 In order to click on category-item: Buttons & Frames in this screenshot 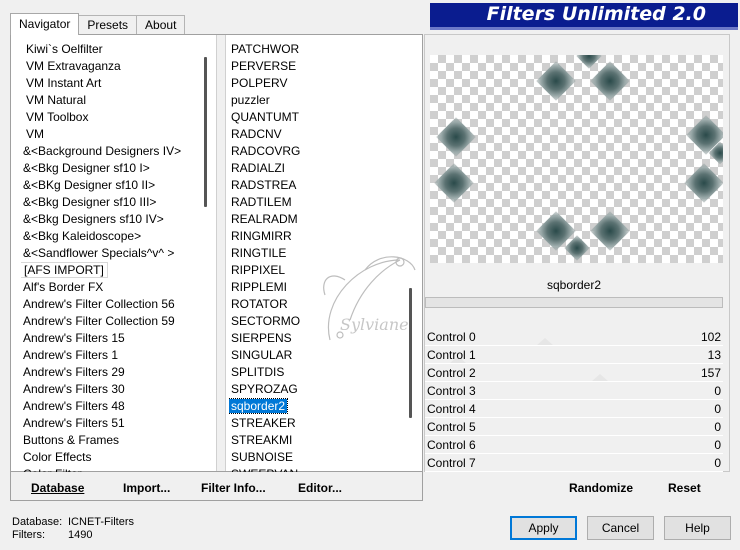, I will do `click(110, 440)`.